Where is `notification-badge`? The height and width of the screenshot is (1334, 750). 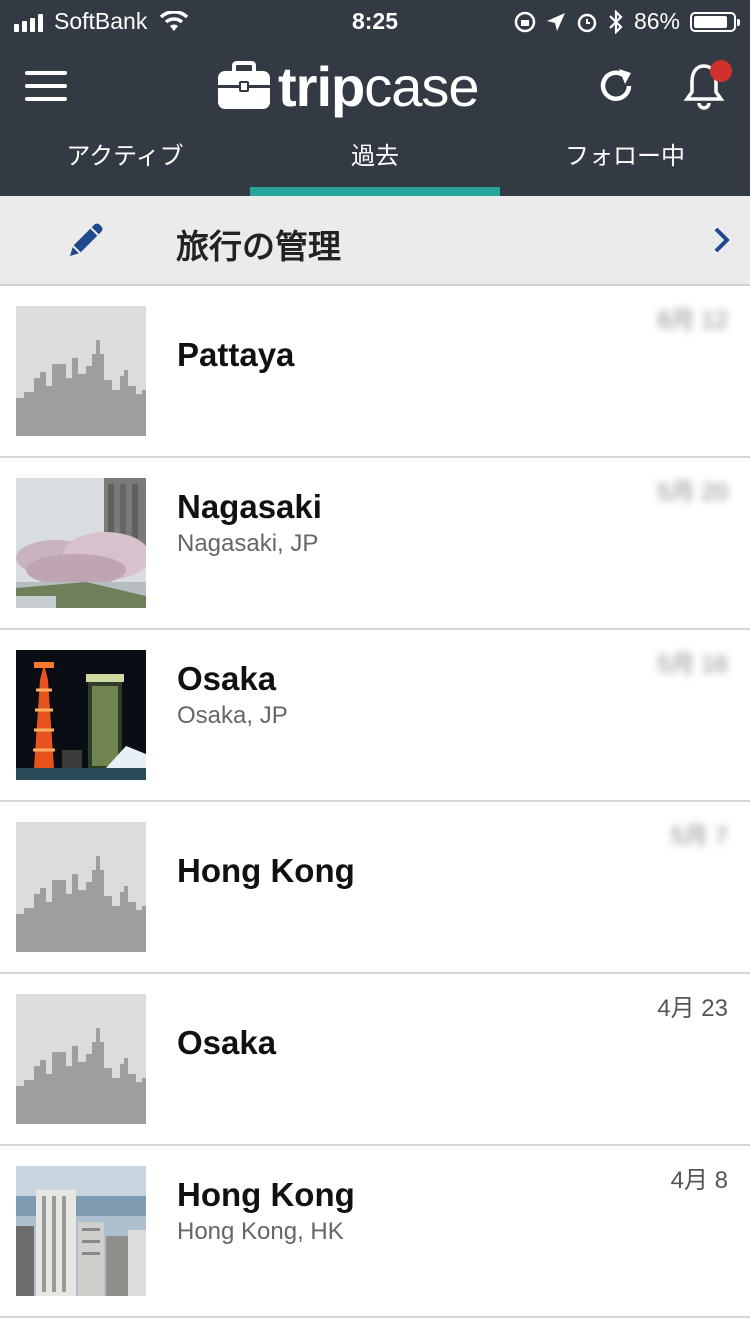
notification-badge is located at coordinates (721, 71).